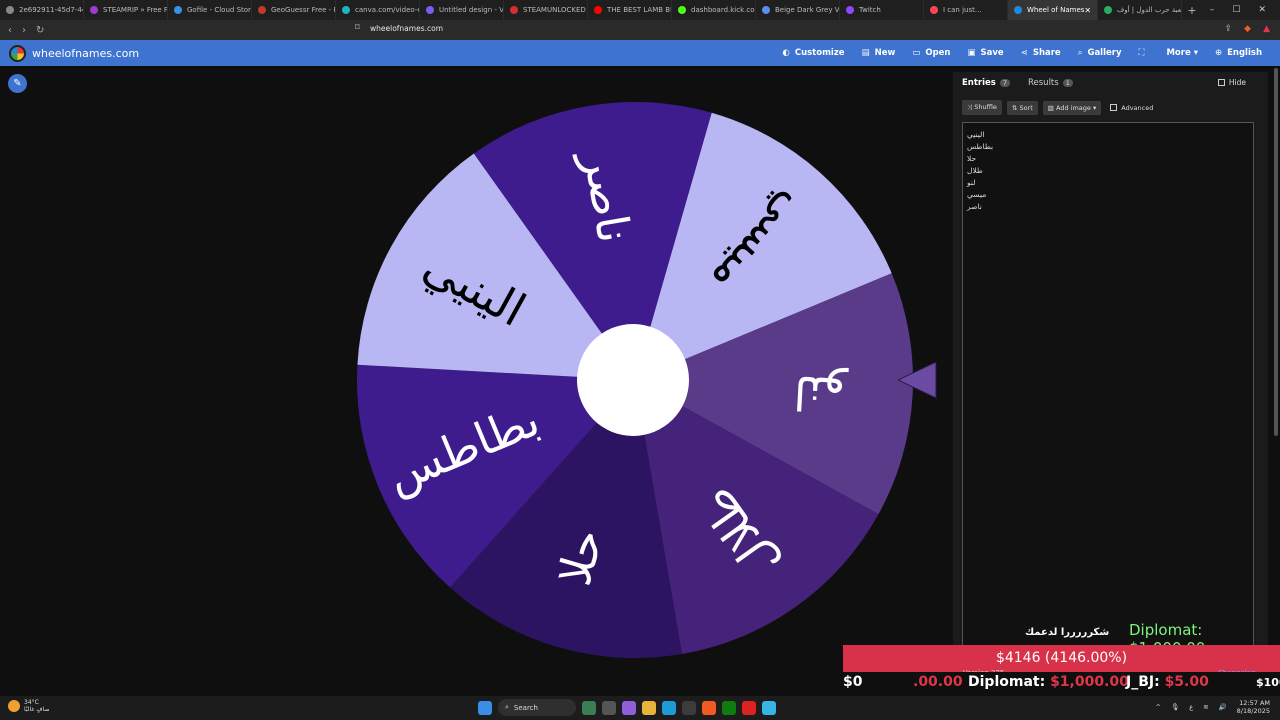  Describe the element at coordinates (1087, 10) in the screenshot. I see `close-tab-icon: ✕` at that location.